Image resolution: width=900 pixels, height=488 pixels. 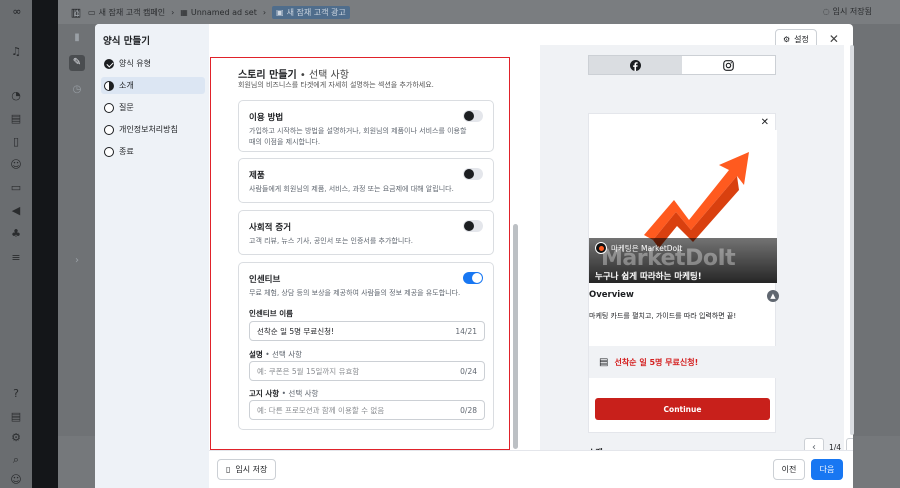 What do you see at coordinates (16, 96) in the screenshot?
I see `dashboard-icon: ◔` at bounding box center [16, 96].